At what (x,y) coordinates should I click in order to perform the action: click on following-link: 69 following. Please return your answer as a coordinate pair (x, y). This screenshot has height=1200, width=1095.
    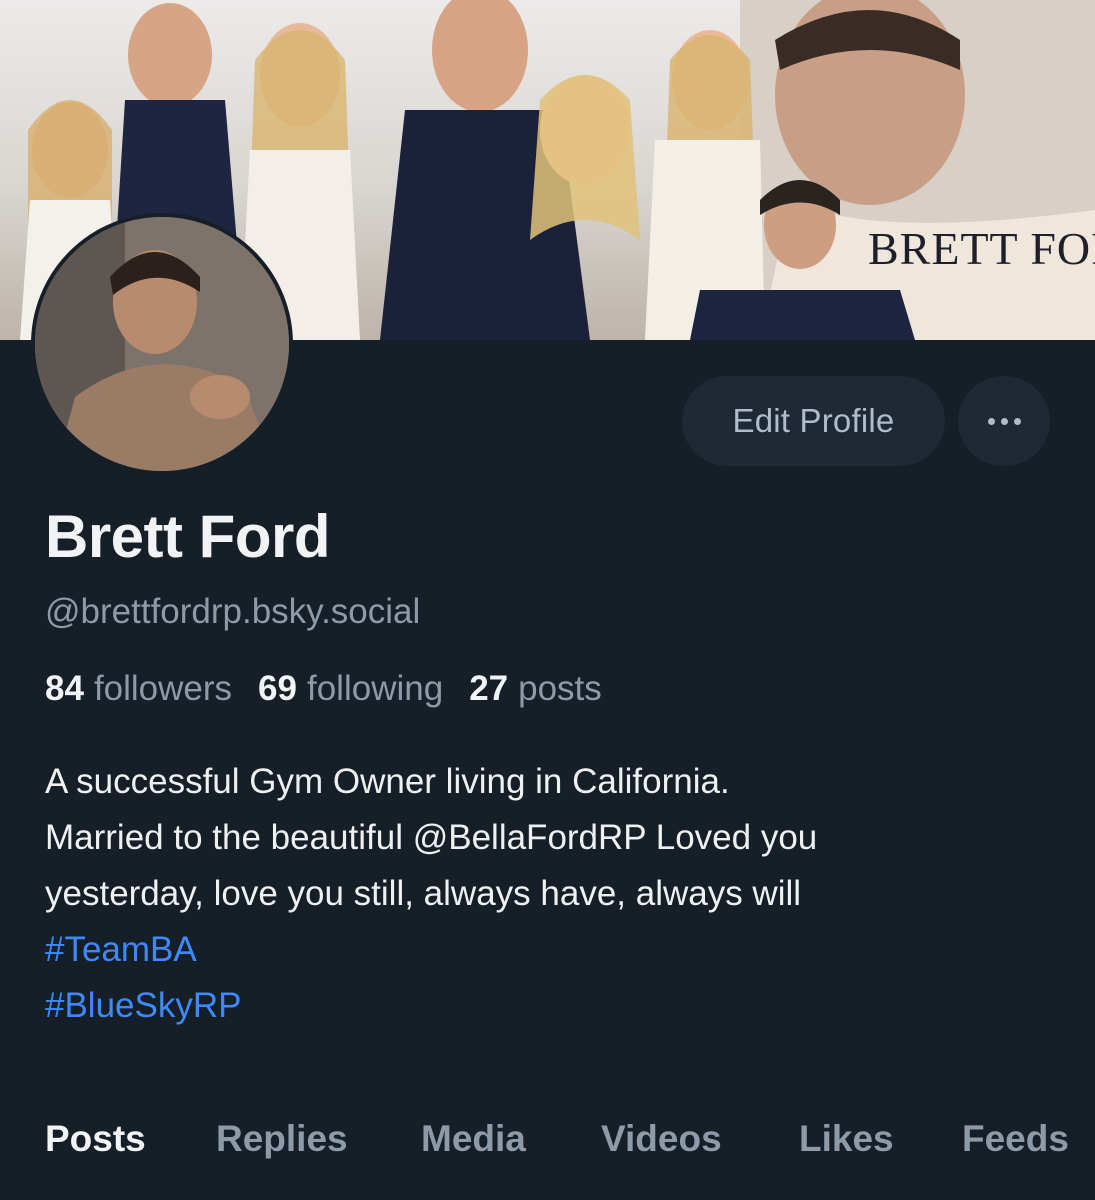
    Looking at the image, I should click on (350, 689).